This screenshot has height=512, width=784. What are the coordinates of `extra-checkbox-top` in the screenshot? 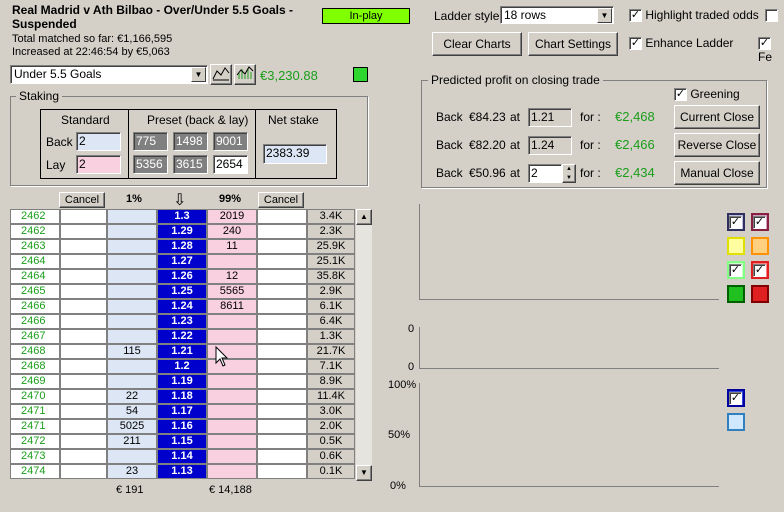 It's located at (771, 15).